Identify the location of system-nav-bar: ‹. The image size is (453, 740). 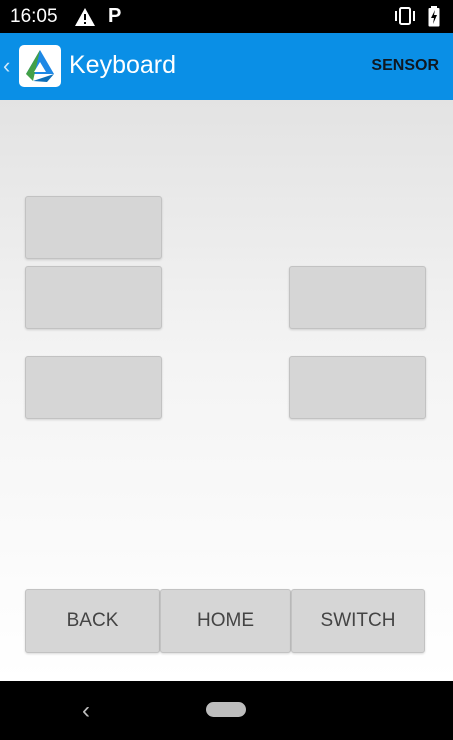
(226, 710).